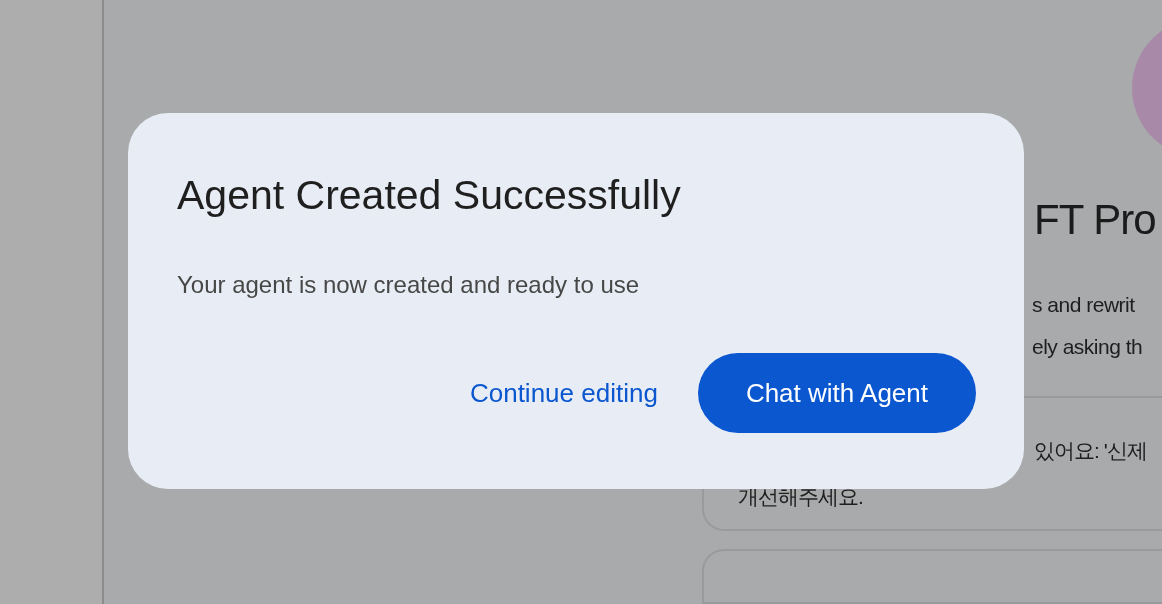 The width and height of the screenshot is (1162, 604). I want to click on prompt-text: 있어요: '신제, so click(1091, 451).